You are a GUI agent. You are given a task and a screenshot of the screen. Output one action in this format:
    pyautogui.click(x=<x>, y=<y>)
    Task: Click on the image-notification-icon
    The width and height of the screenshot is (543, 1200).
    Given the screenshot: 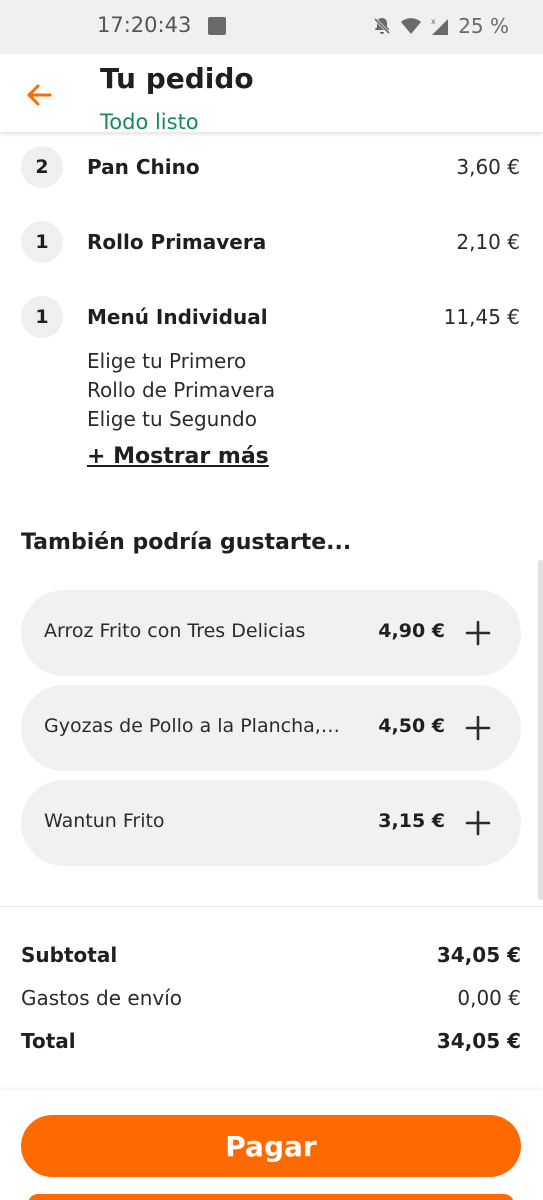 What is the action you would take?
    pyautogui.click(x=217, y=26)
    